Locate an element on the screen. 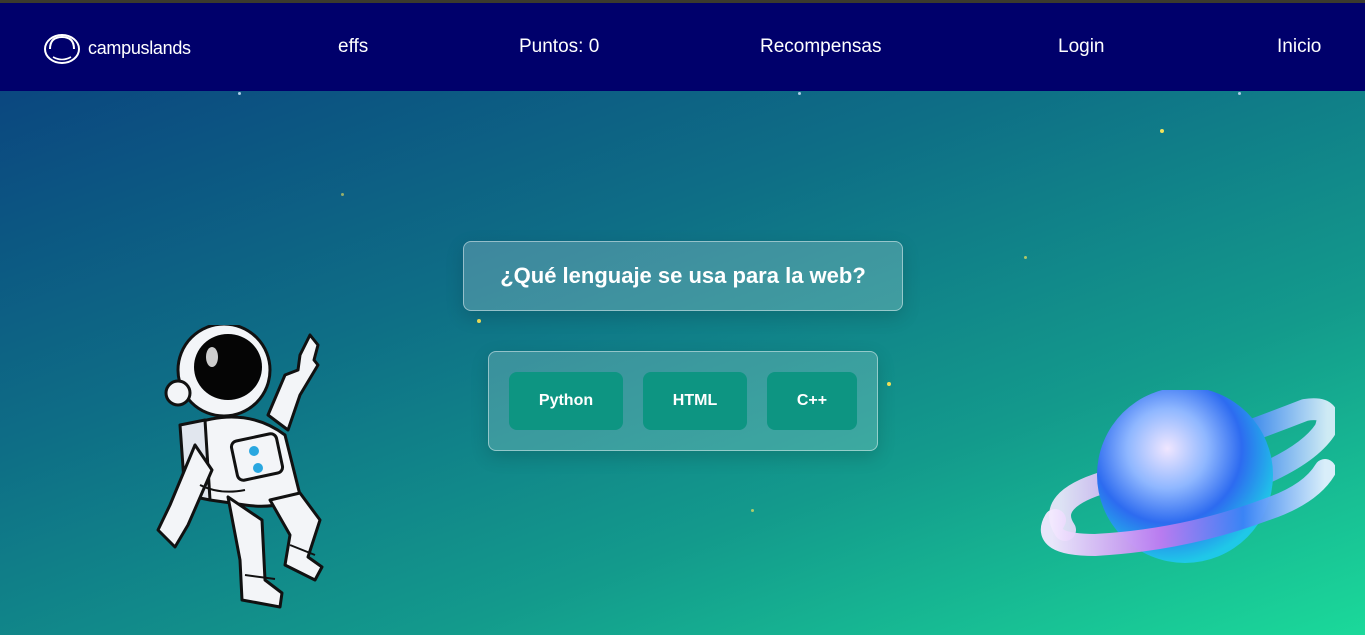  question-text: ¿Qué lenguaje se usa para la web? is located at coordinates (683, 275).